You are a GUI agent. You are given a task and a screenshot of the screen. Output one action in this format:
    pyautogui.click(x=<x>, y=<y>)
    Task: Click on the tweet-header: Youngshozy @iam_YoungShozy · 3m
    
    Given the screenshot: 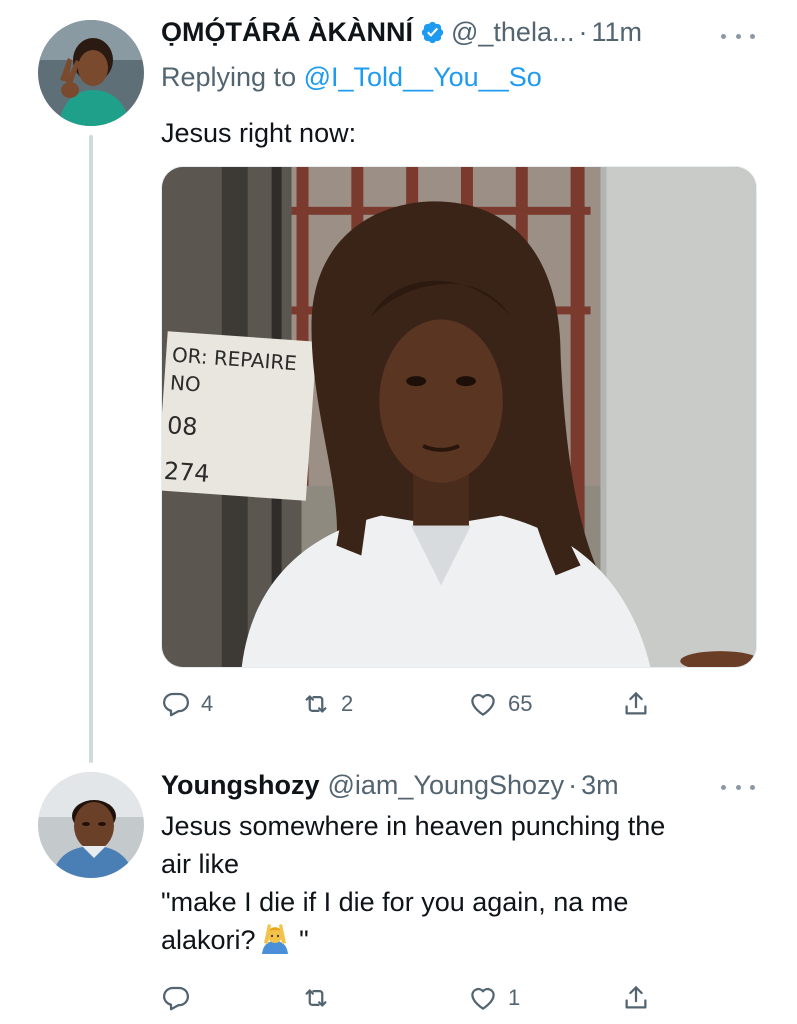 What is the action you would take?
    pyautogui.click(x=390, y=785)
    